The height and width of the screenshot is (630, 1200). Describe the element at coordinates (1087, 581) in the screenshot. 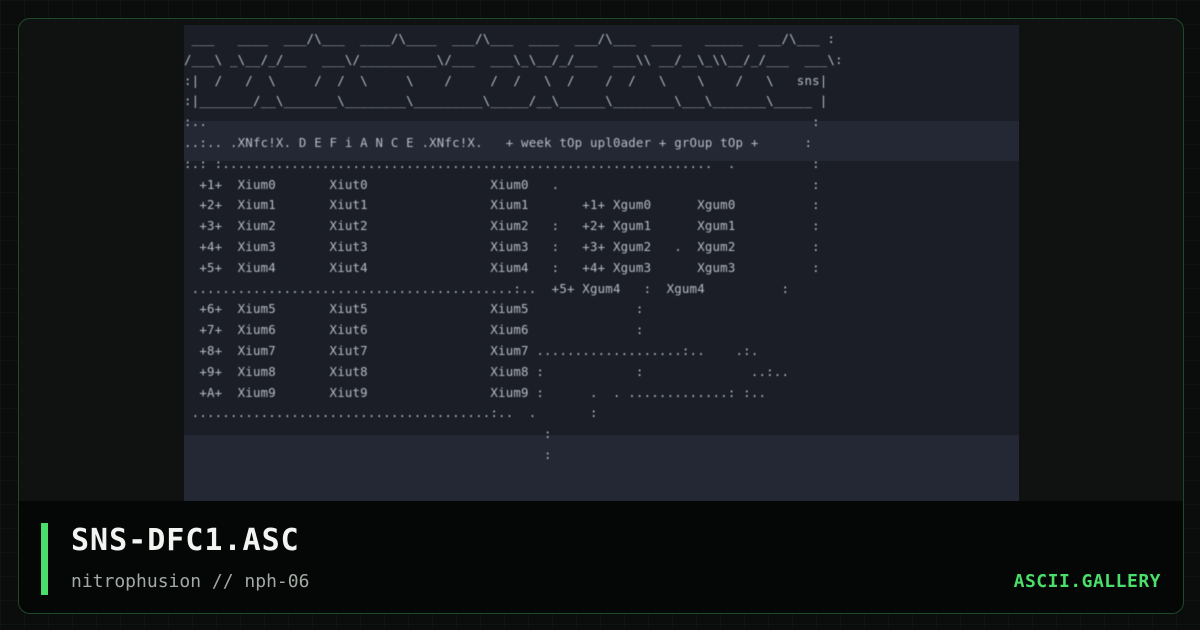

I see `site-brand-link: ASCII.GALLERY` at that location.